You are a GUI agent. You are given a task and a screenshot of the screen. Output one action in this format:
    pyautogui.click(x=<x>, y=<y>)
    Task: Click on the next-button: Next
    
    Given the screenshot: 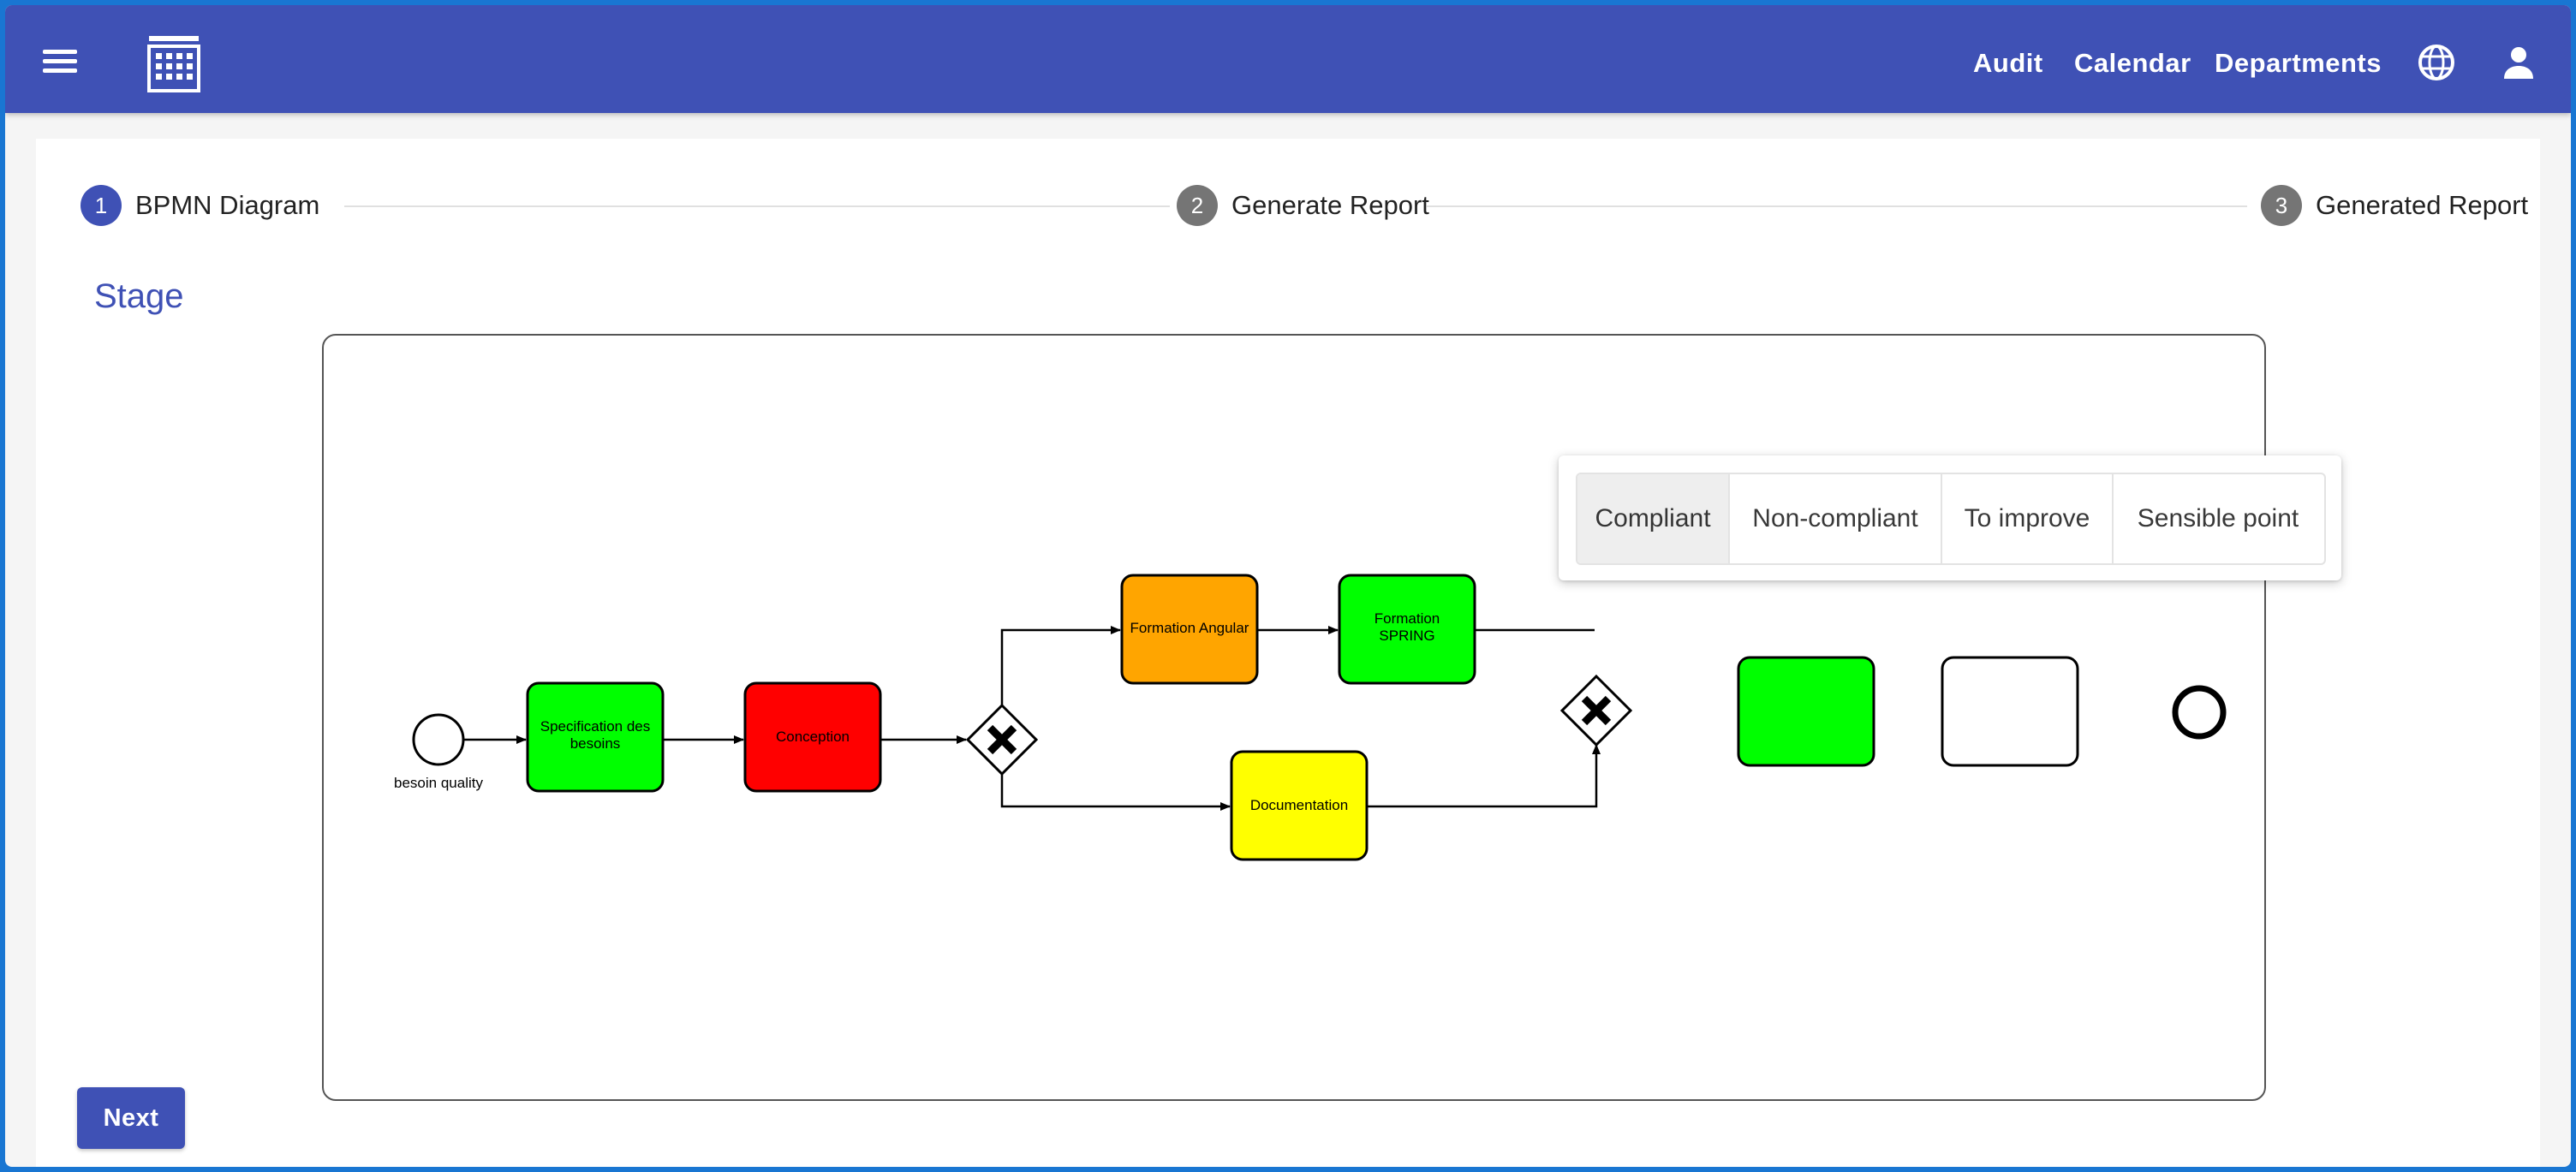 What is the action you would take?
    pyautogui.click(x=131, y=1118)
    